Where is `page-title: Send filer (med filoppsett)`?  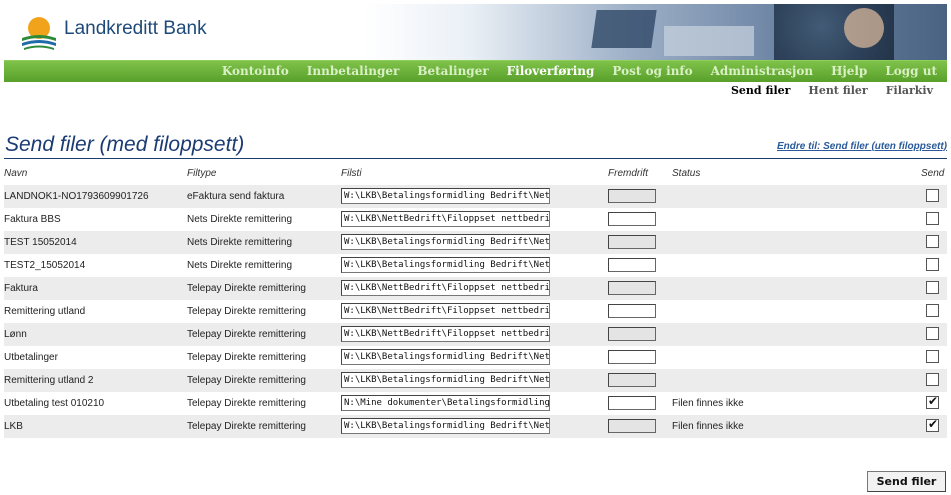 page-title: Send filer (med filoppsett) is located at coordinates (125, 144).